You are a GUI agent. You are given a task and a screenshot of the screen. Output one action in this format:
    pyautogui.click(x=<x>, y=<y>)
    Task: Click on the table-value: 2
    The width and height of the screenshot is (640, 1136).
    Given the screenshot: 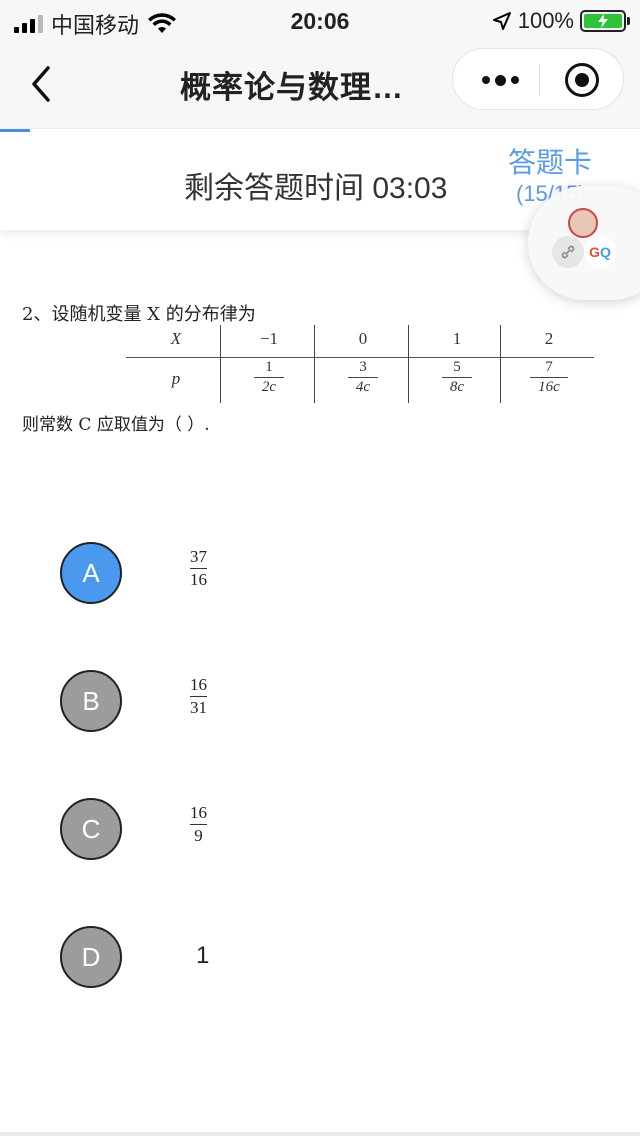 What is the action you would take?
    pyautogui.click(x=549, y=338)
    